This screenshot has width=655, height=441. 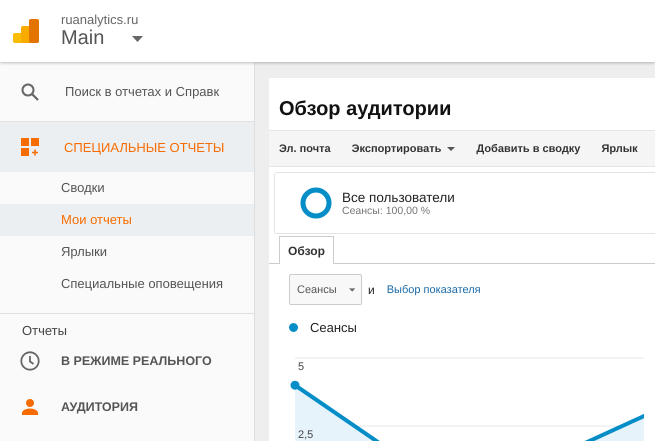 What do you see at coordinates (30, 91) in the screenshot?
I see `search-icon` at bounding box center [30, 91].